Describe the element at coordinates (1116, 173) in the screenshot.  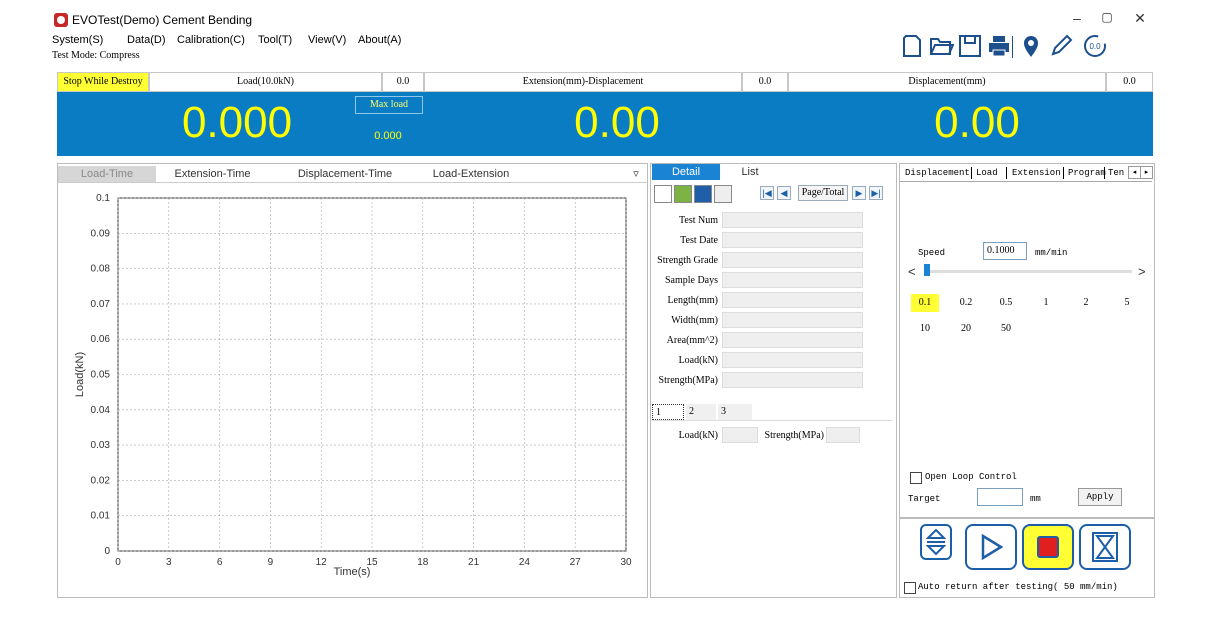
I see `tab-tension: Ten` at that location.